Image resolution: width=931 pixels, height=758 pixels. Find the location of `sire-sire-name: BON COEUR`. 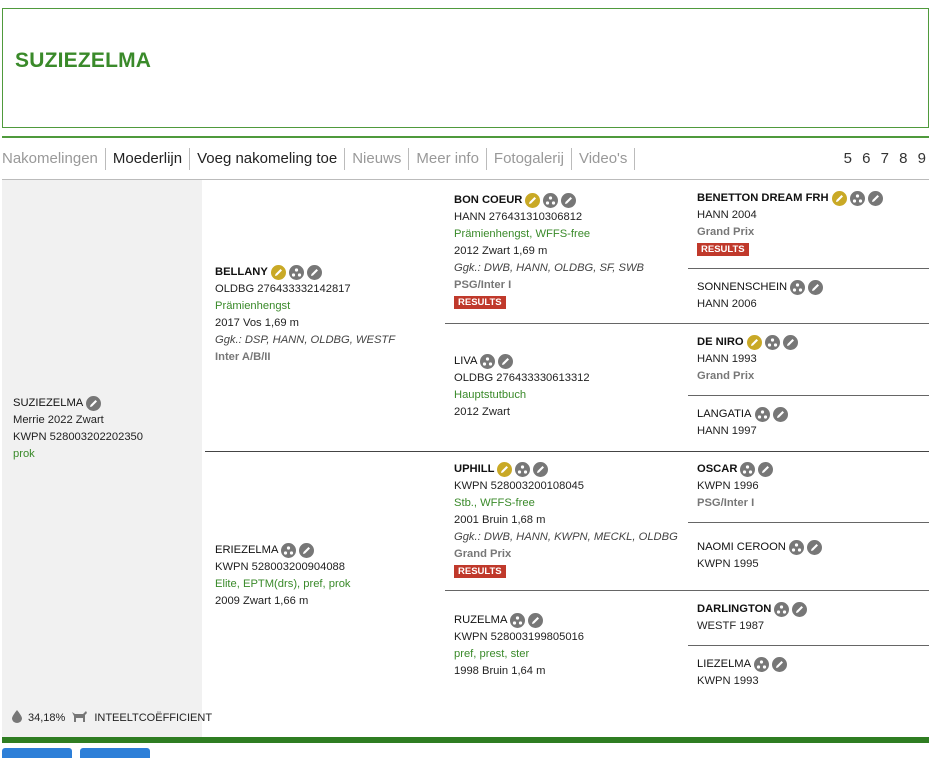

sire-sire-name: BON COEUR is located at coordinates (488, 200).